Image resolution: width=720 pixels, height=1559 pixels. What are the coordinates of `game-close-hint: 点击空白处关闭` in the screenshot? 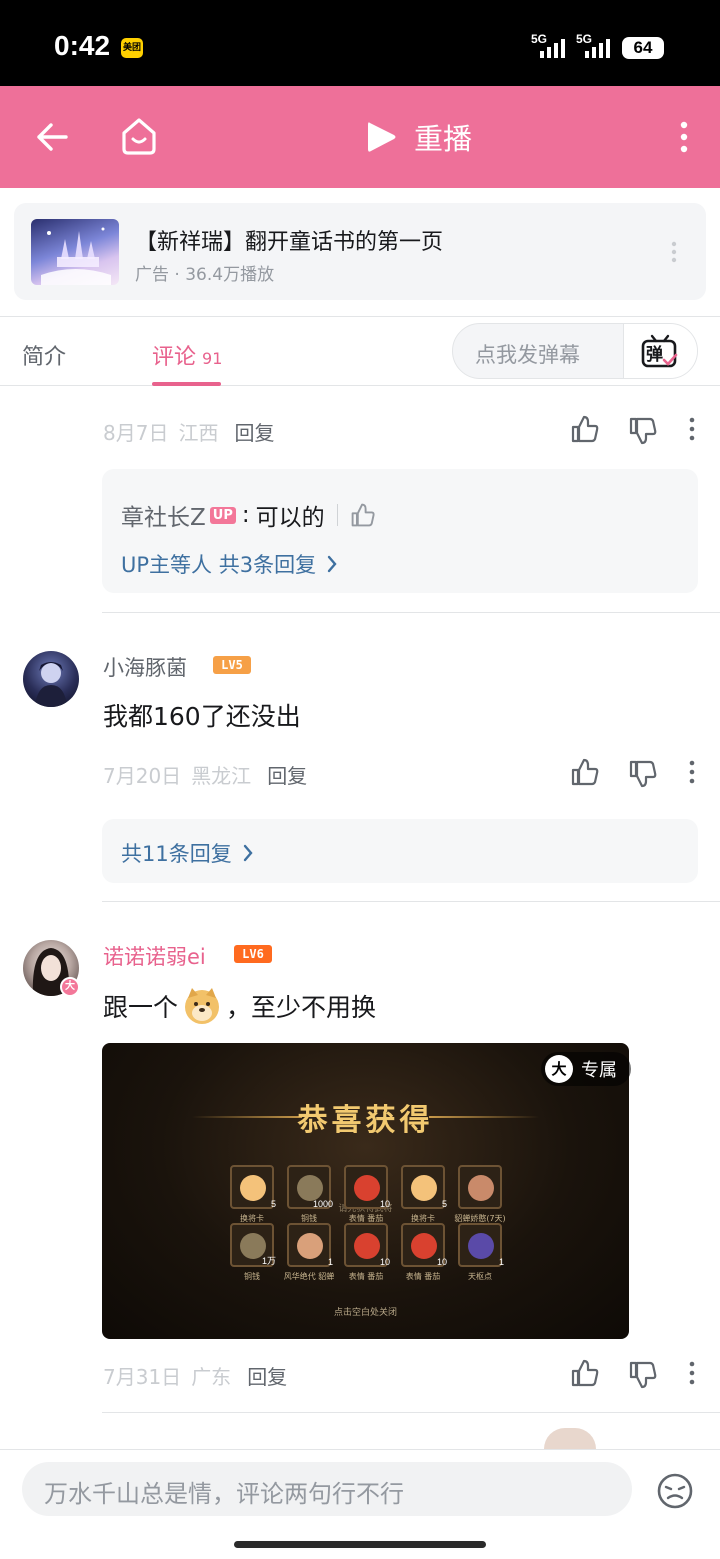 It's located at (365, 1313).